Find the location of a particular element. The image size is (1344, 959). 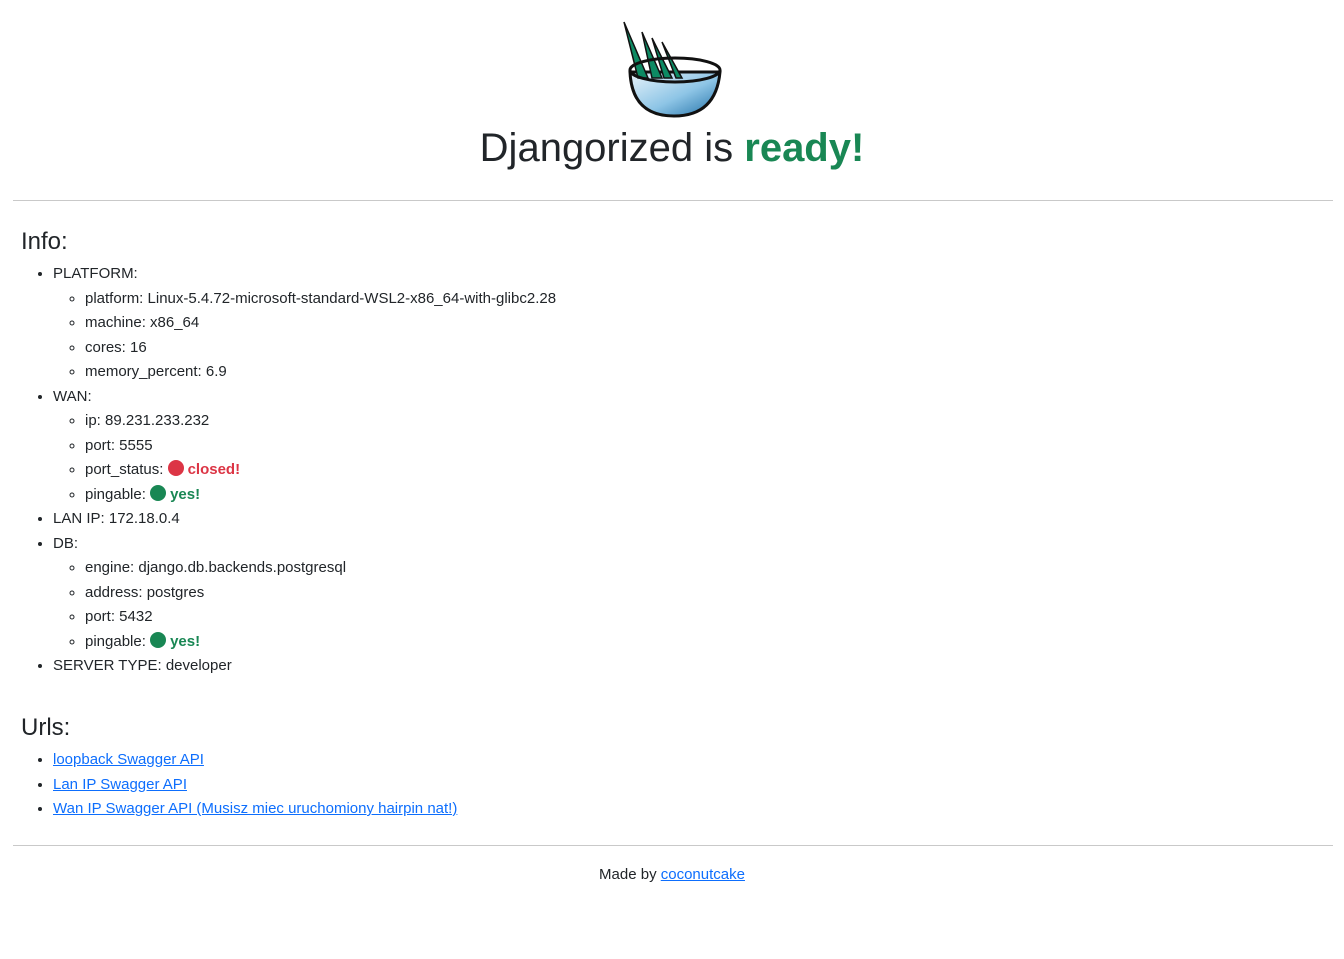

title-prefix: Djangorized is is located at coordinates (612, 148).